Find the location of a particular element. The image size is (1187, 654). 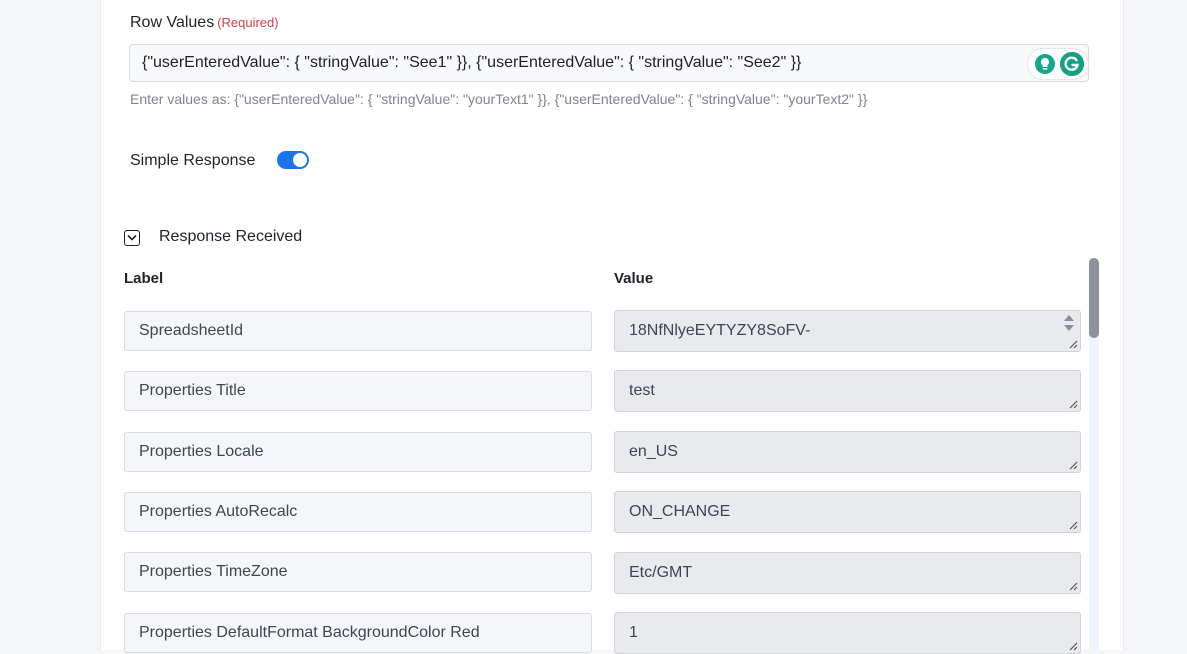

response-label-text: SpreadsheetId is located at coordinates (191, 330).